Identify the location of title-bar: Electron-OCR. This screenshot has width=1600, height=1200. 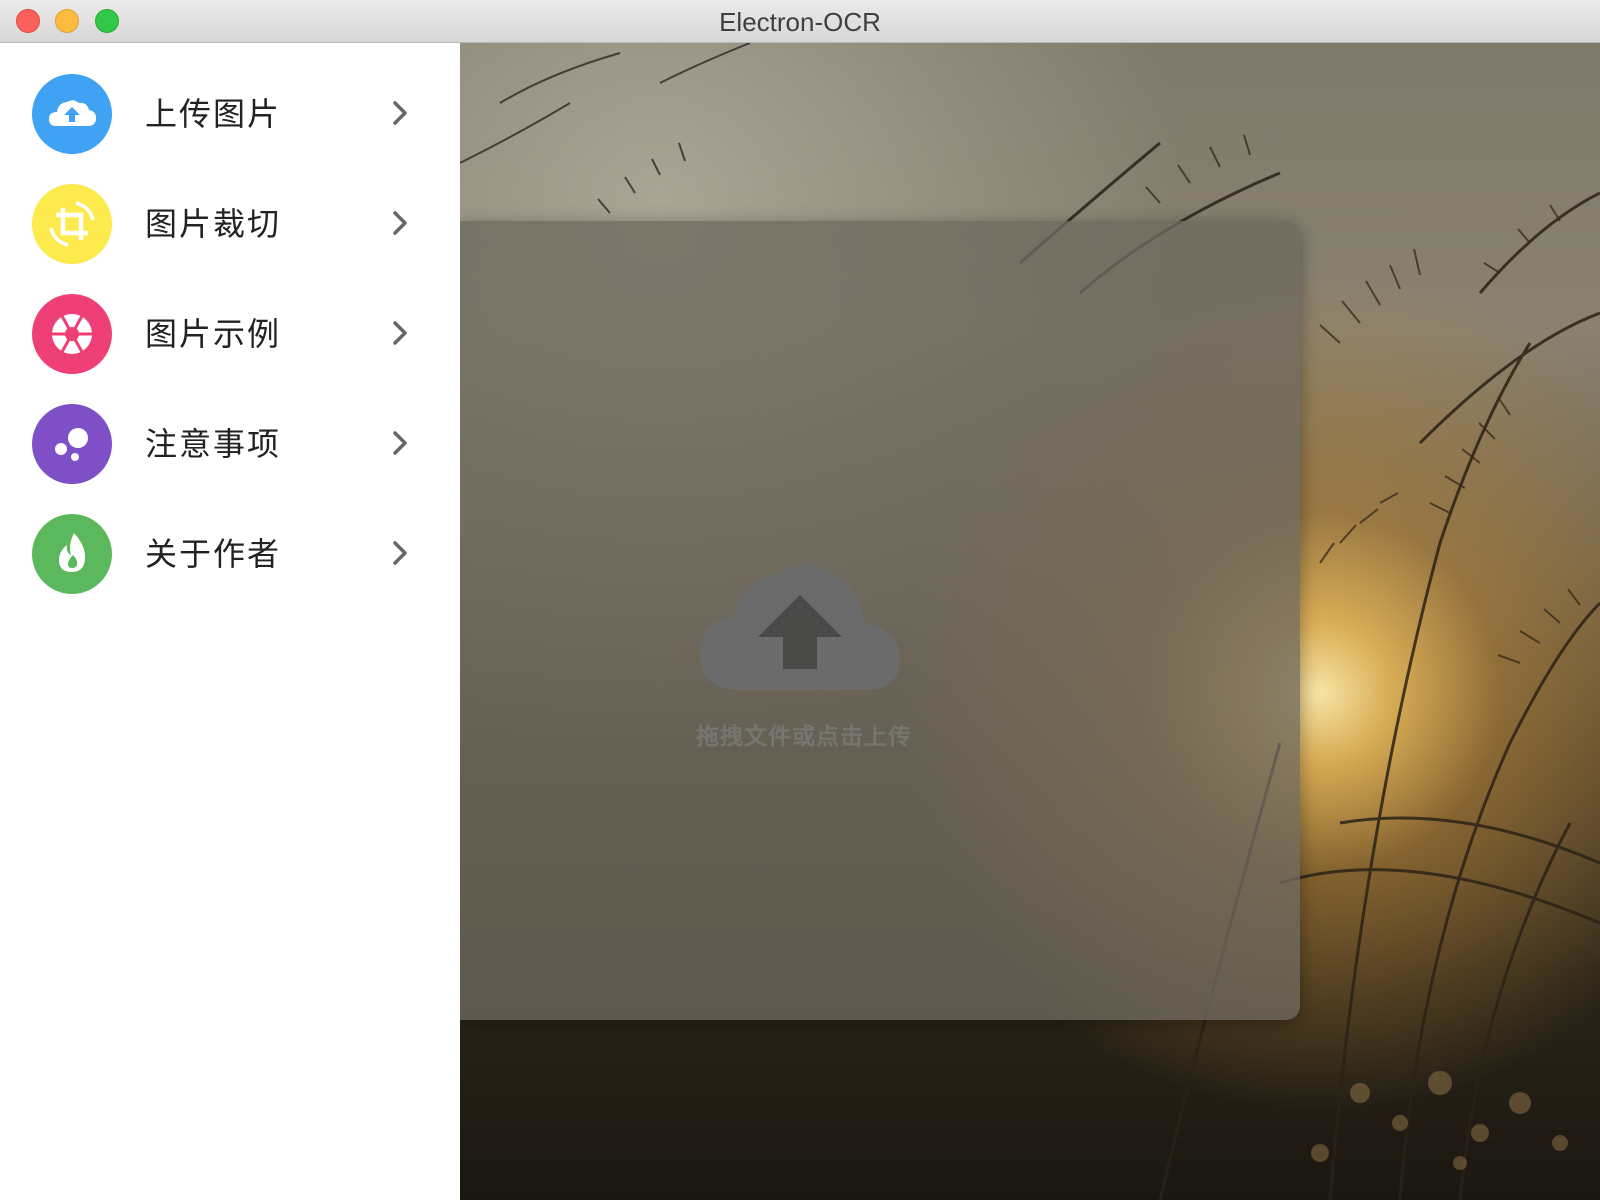
(800, 21).